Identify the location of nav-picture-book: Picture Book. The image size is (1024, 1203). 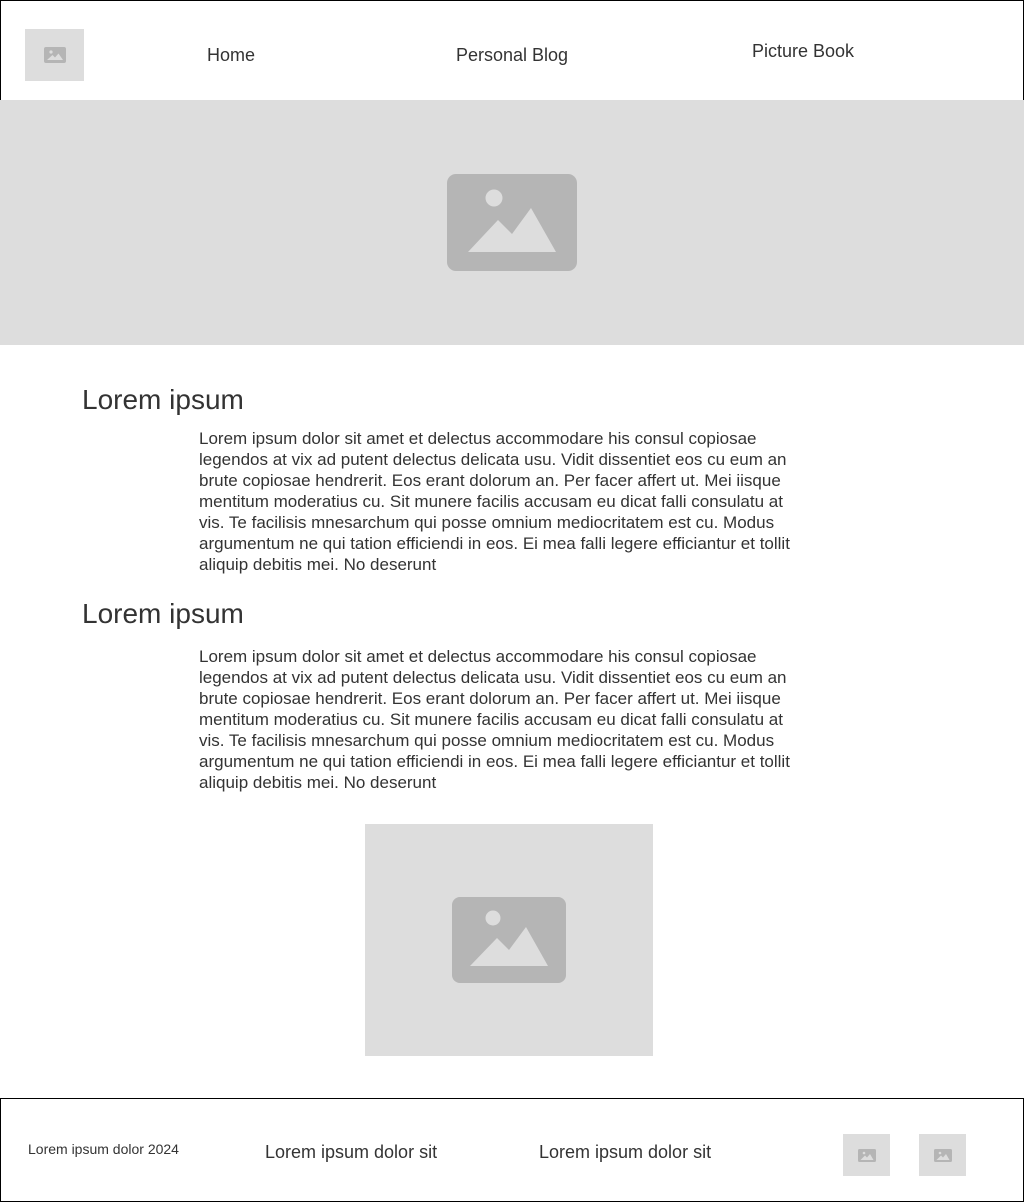
(803, 51).